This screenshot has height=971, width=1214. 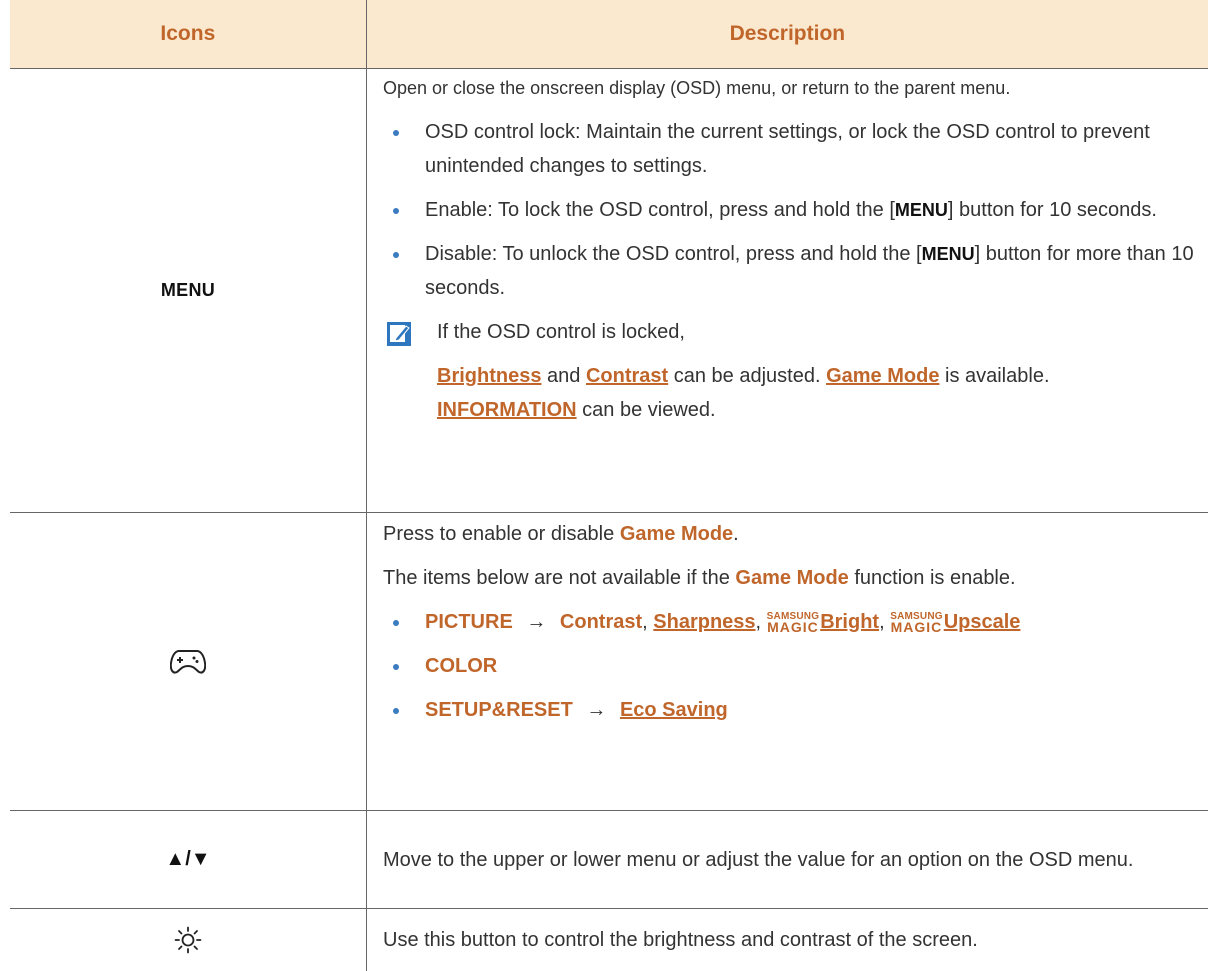 What do you see at coordinates (507, 410) in the screenshot?
I see `link-information: INFORMATION` at bounding box center [507, 410].